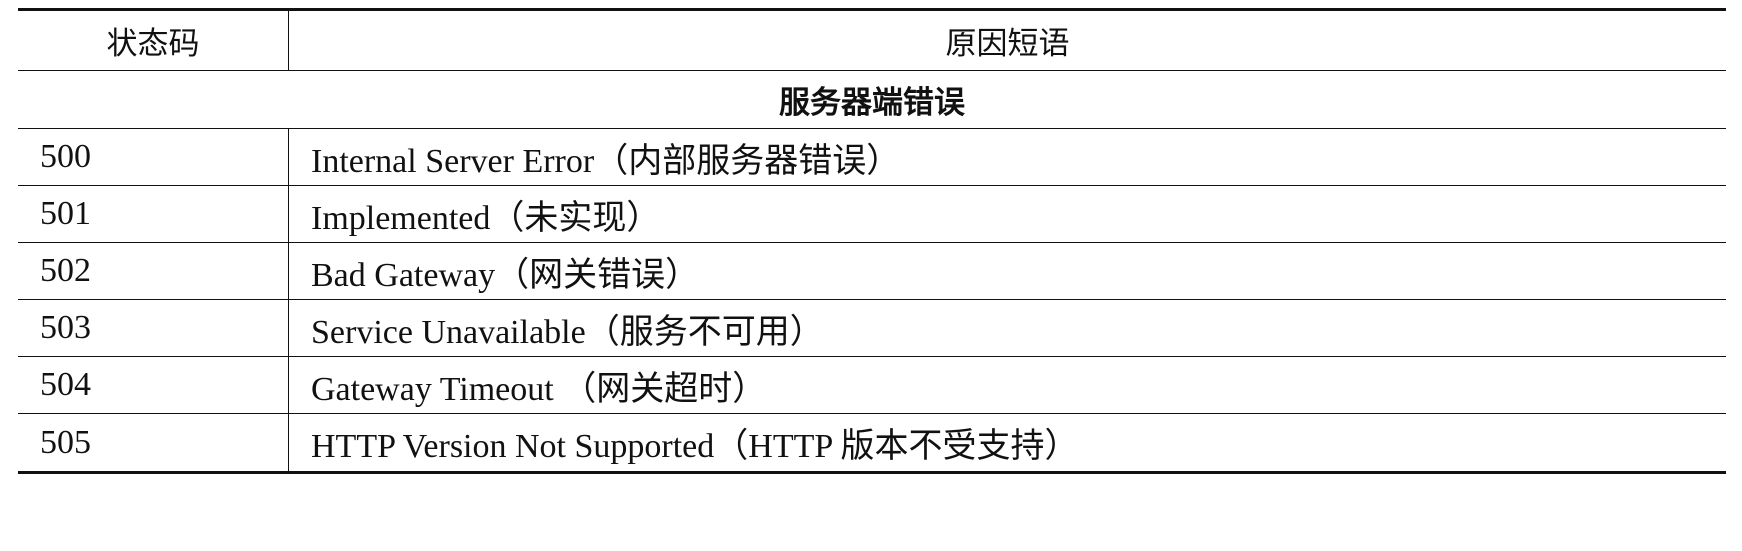 This screenshot has width=1742, height=551. What do you see at coordinates (872, 103) in the screenshot?
I see `section-title: 服务器端错误` at bounding box center [872, 103].